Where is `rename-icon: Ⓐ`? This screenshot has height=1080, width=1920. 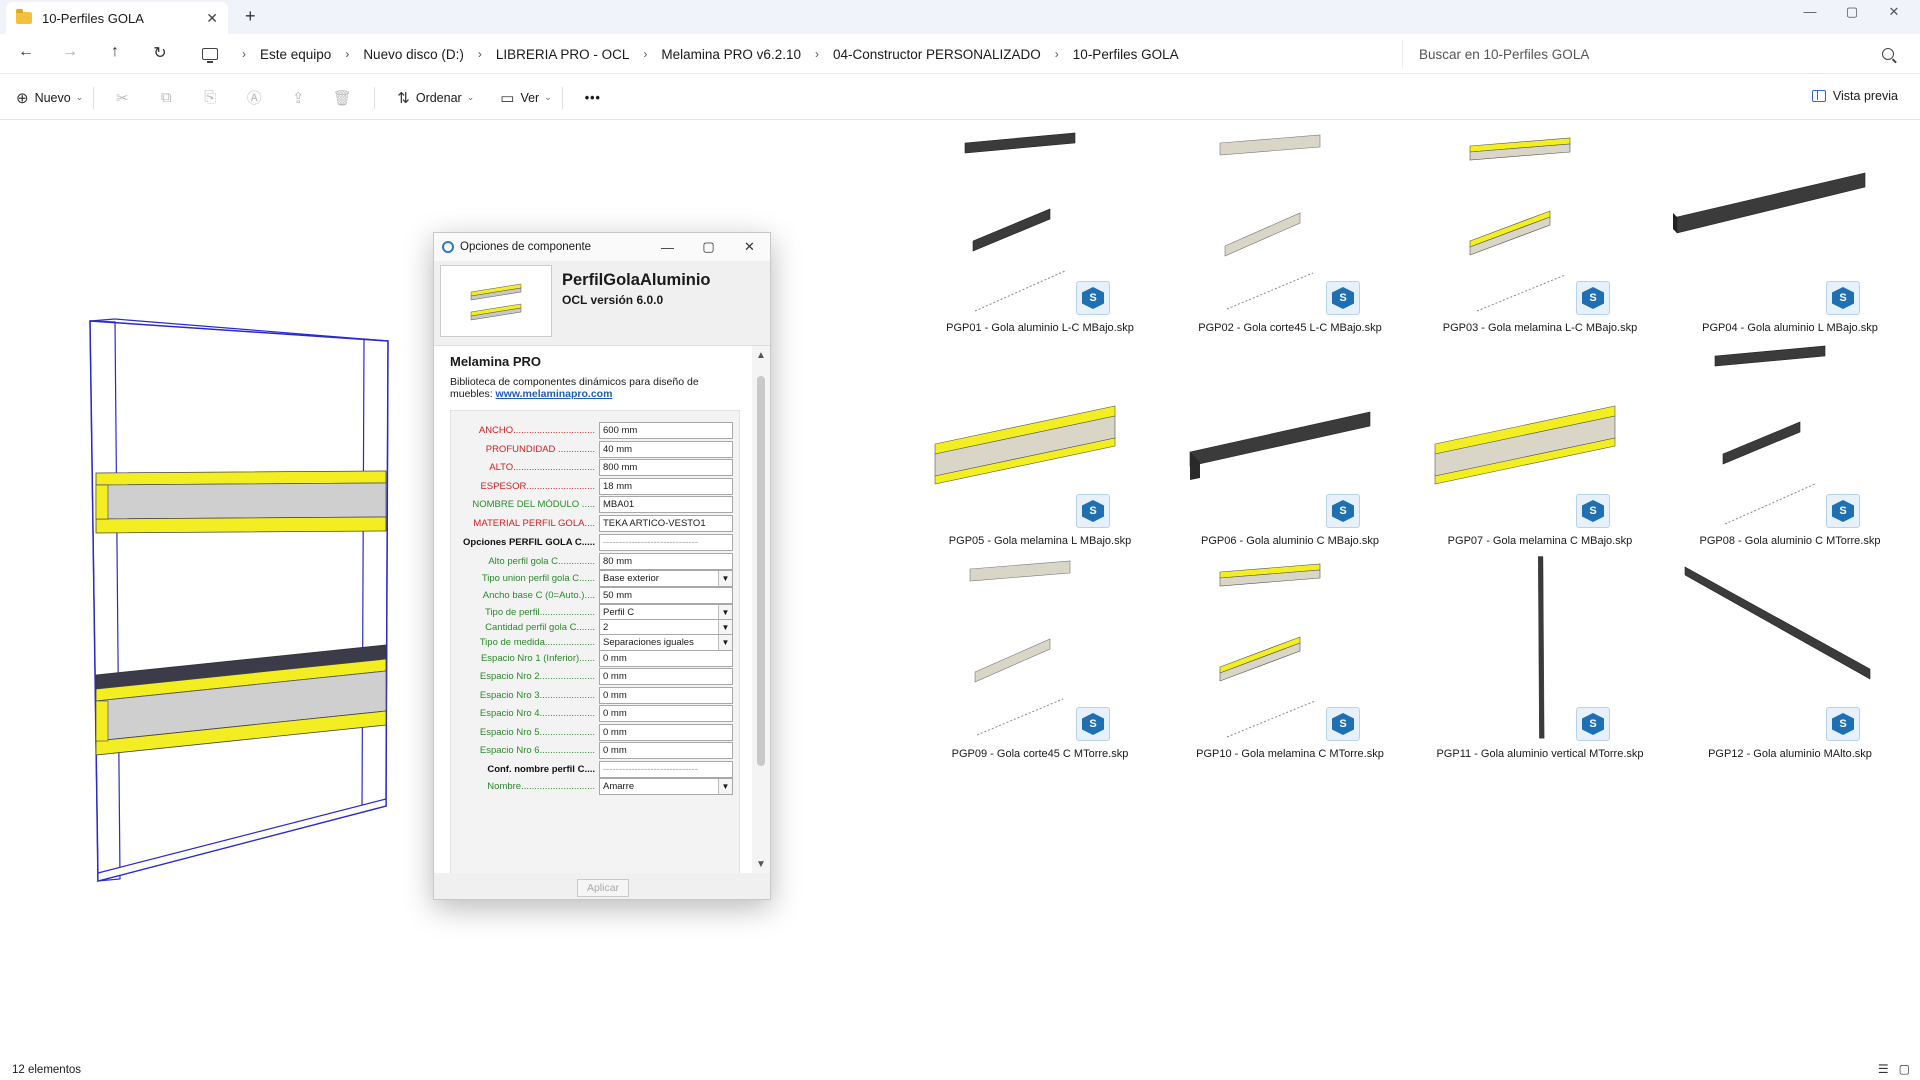
rename-icon: Ⓐ is located at coordinates (254, 97).